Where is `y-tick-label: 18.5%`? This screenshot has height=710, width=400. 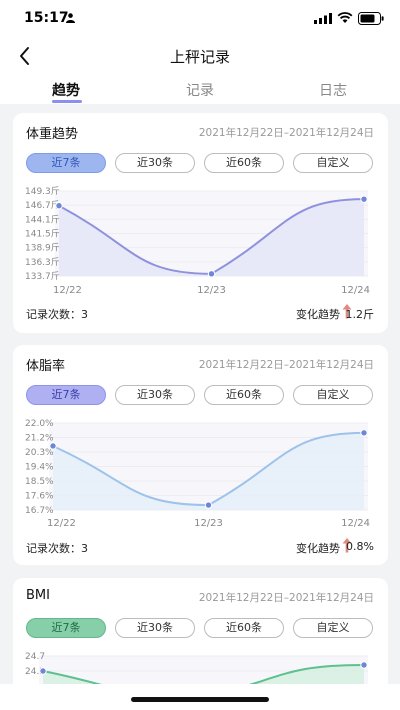 y-tick-label: 18.5% is located at coordinates (39, 482).